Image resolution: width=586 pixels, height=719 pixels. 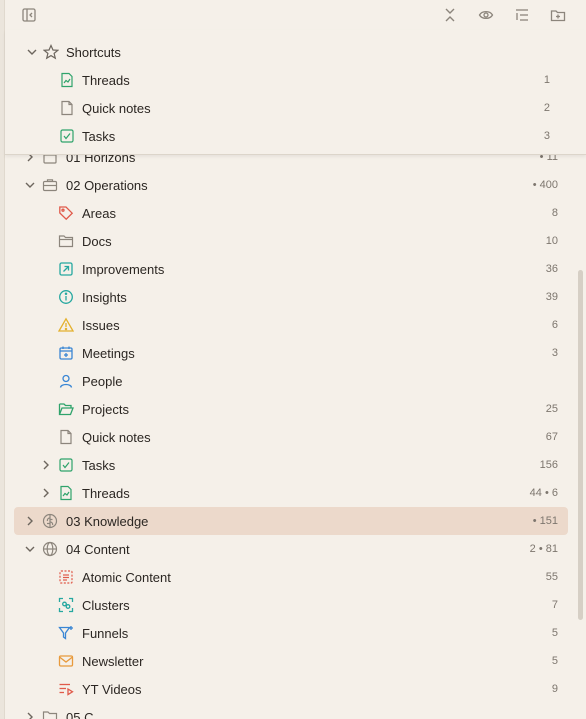 I want to click on folder-newsletter: Newsletter 5, so click(x=291, y=661).